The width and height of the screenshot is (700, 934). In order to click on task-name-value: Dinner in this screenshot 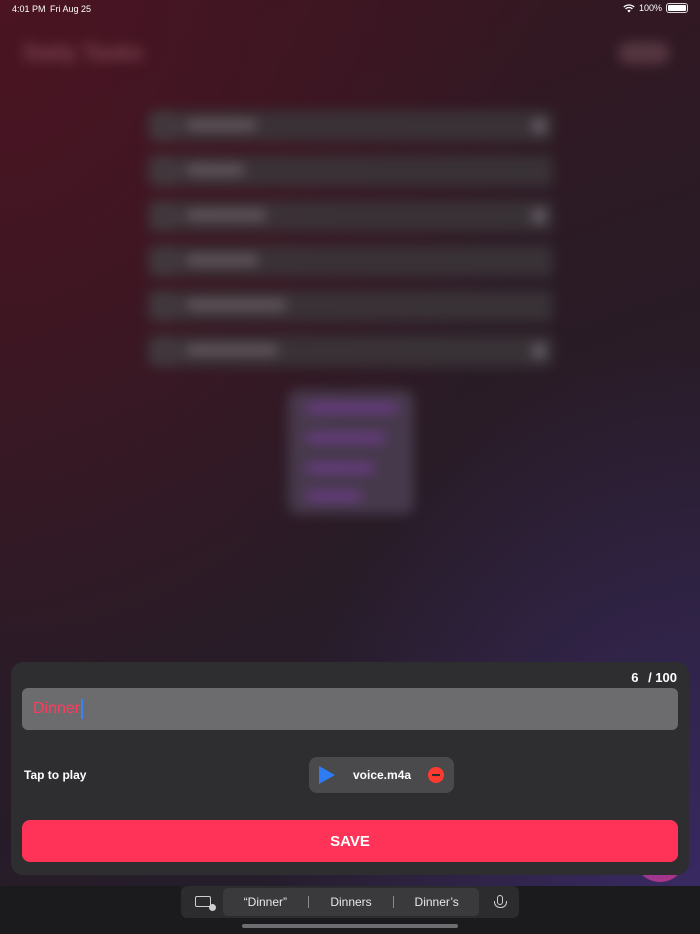, I will do `click(57, 708)`.